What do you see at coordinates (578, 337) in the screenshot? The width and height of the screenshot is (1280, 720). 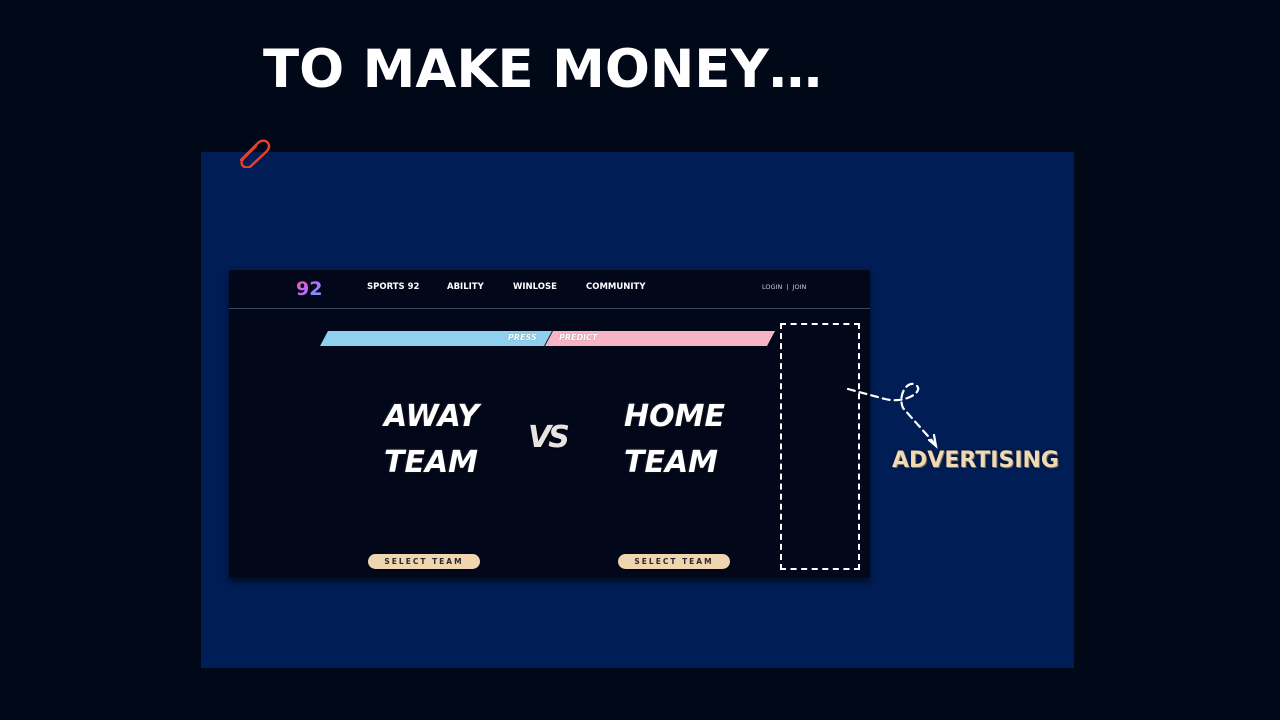 I see `predict-label: PREDICT` at bounding box center [578, 337].